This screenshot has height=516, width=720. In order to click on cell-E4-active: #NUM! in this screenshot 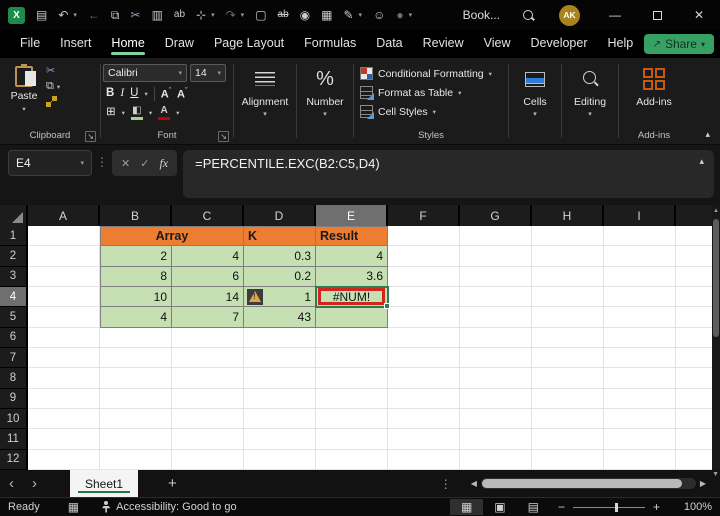, I will do `click(352, 297)`.